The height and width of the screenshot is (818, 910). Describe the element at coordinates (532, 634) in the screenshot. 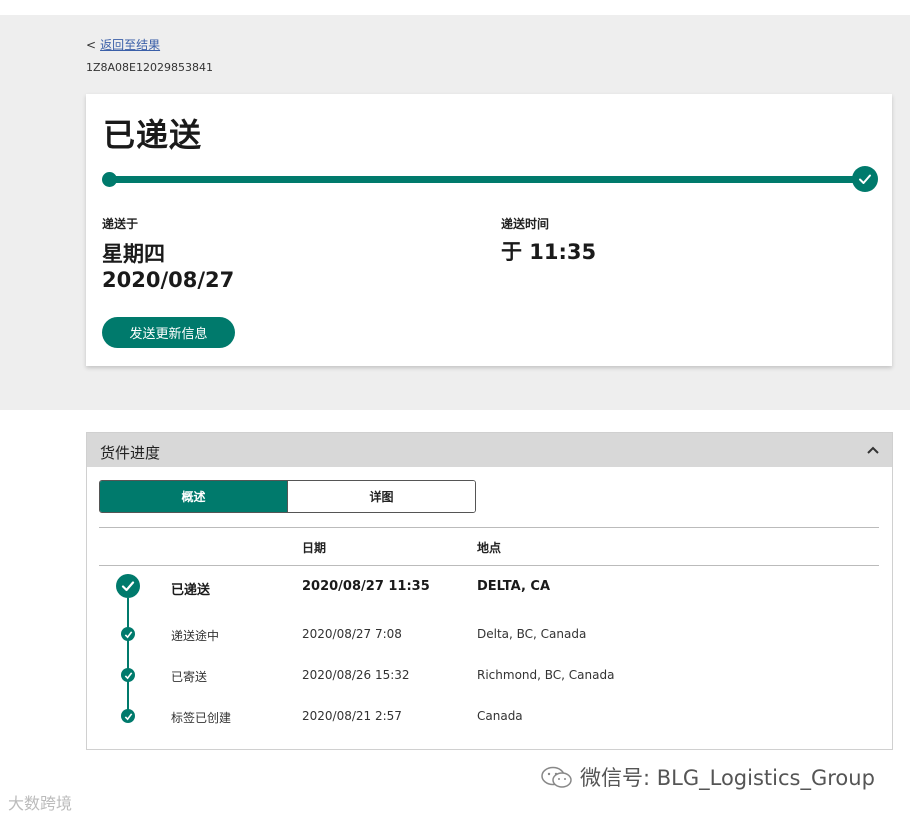

I see `event-location: Delta, BC, Canada` at that location.